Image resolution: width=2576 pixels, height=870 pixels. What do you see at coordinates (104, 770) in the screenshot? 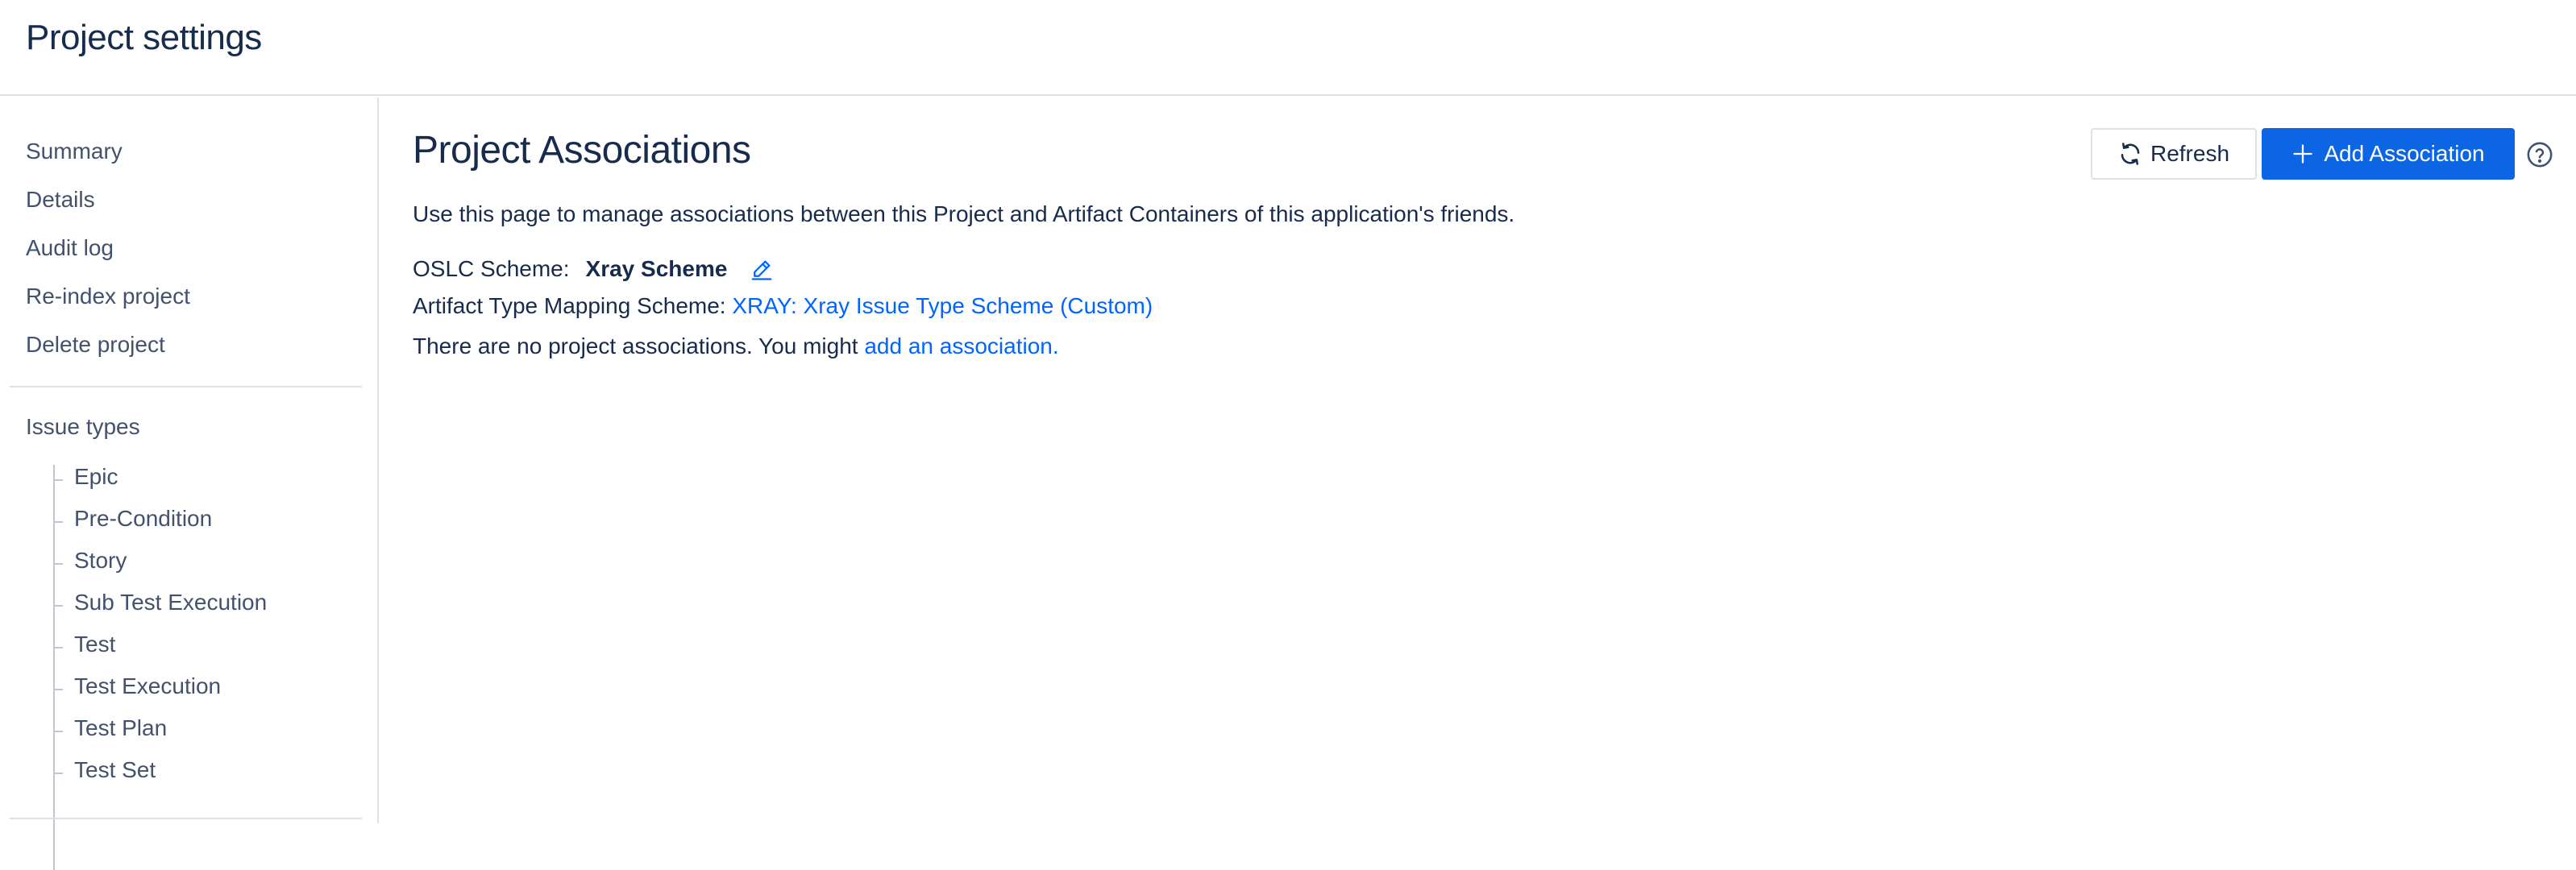
I see `issue-type-test-set: Test Set` at bounding box center [104, 770].